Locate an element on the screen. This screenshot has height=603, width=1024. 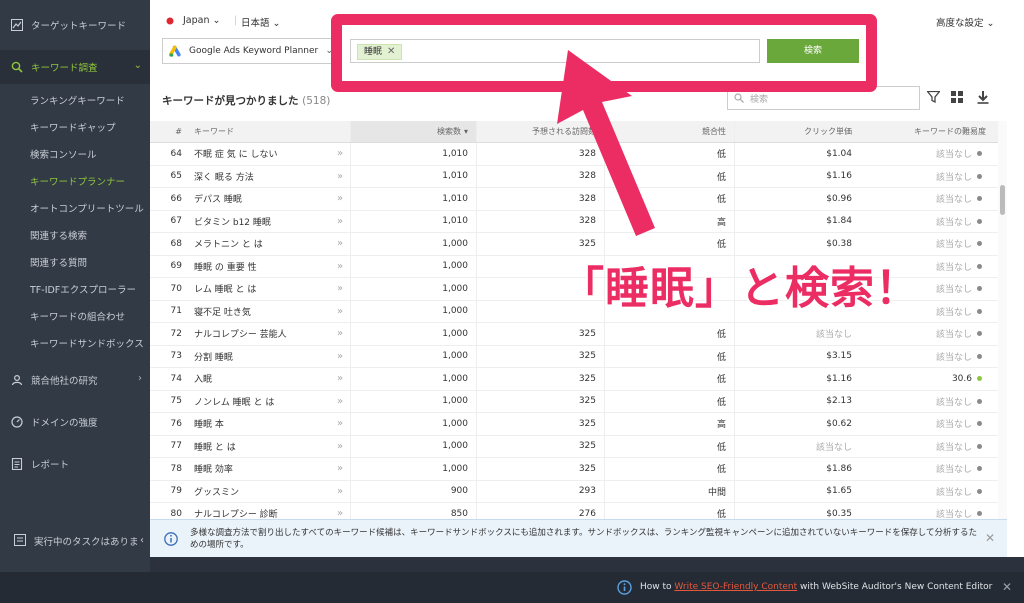
row-num: 69 is located at coordinates (176, 266).